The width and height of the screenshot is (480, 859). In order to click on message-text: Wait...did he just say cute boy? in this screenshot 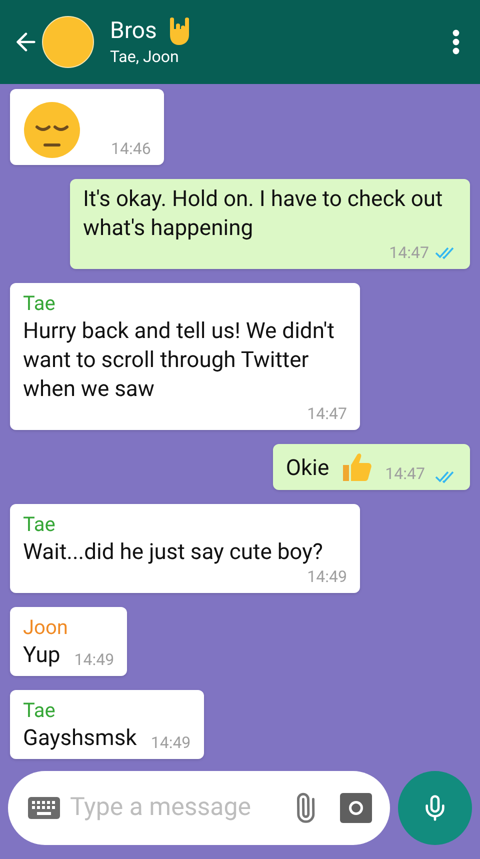, I will do `click(173, 553)`.